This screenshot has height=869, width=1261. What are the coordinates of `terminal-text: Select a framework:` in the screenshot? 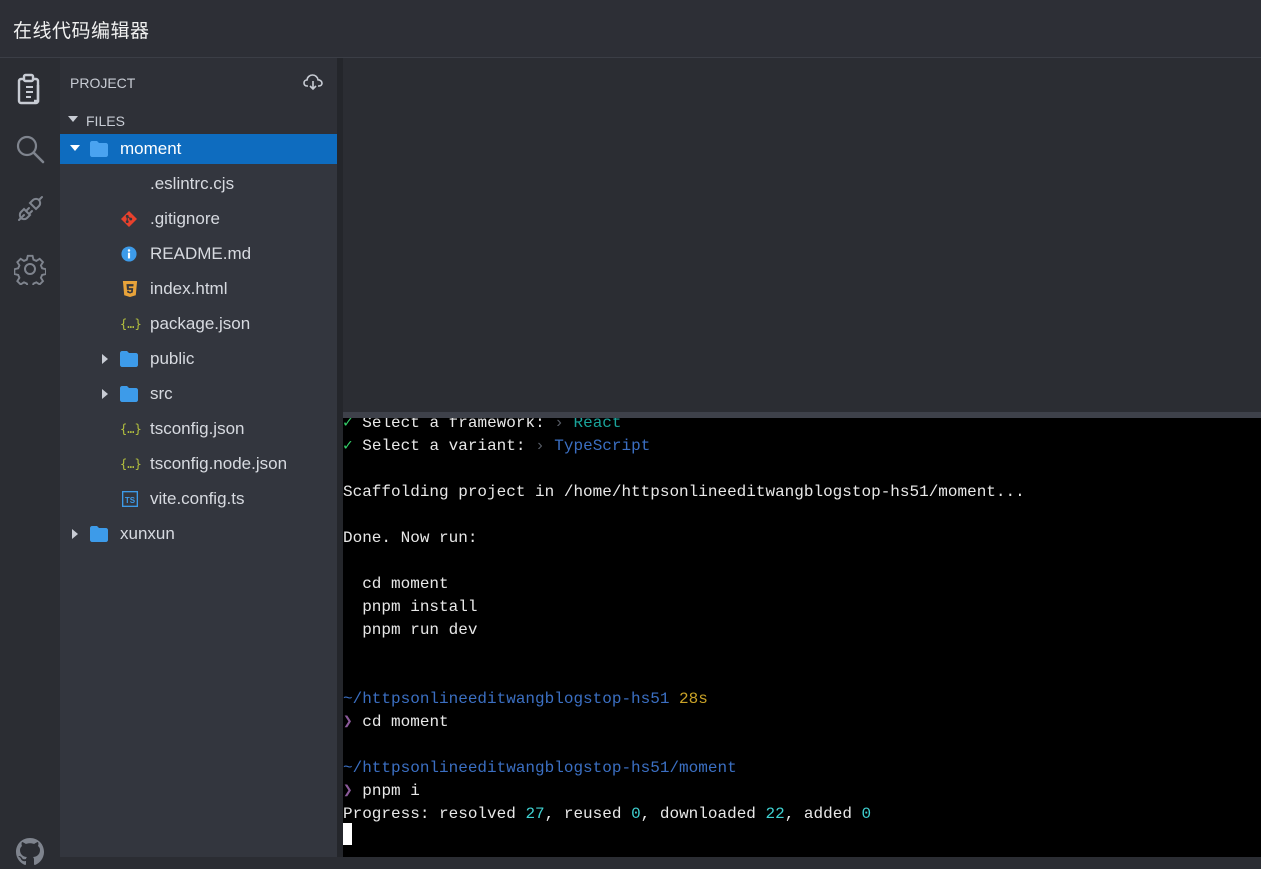 It's located at (453, 425).